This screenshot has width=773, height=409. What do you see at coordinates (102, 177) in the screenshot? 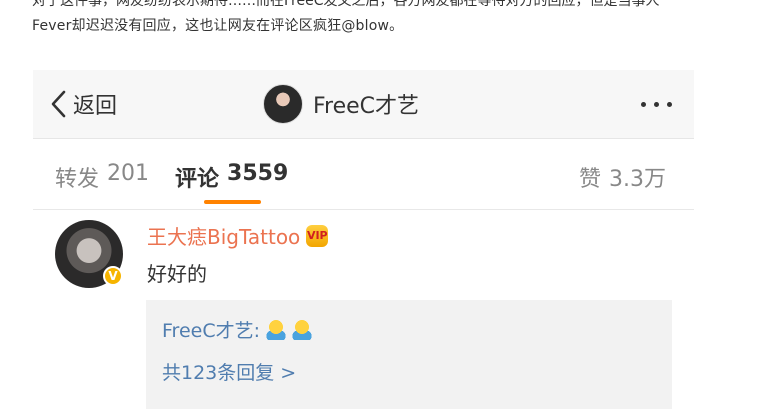
I see `tab-reposts: 转发 201` at bounding box center [102, 177].